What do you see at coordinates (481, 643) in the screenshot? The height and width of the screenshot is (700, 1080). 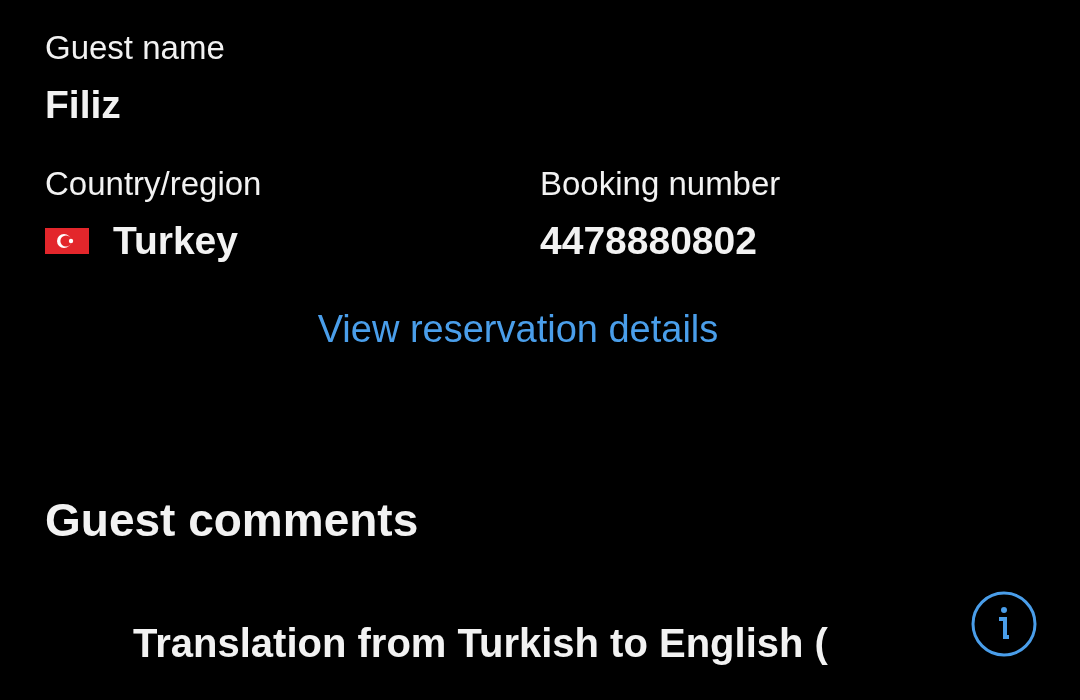 I see `translation-heading: Translation from Turkish to English (` at bounding box center [481, 643].